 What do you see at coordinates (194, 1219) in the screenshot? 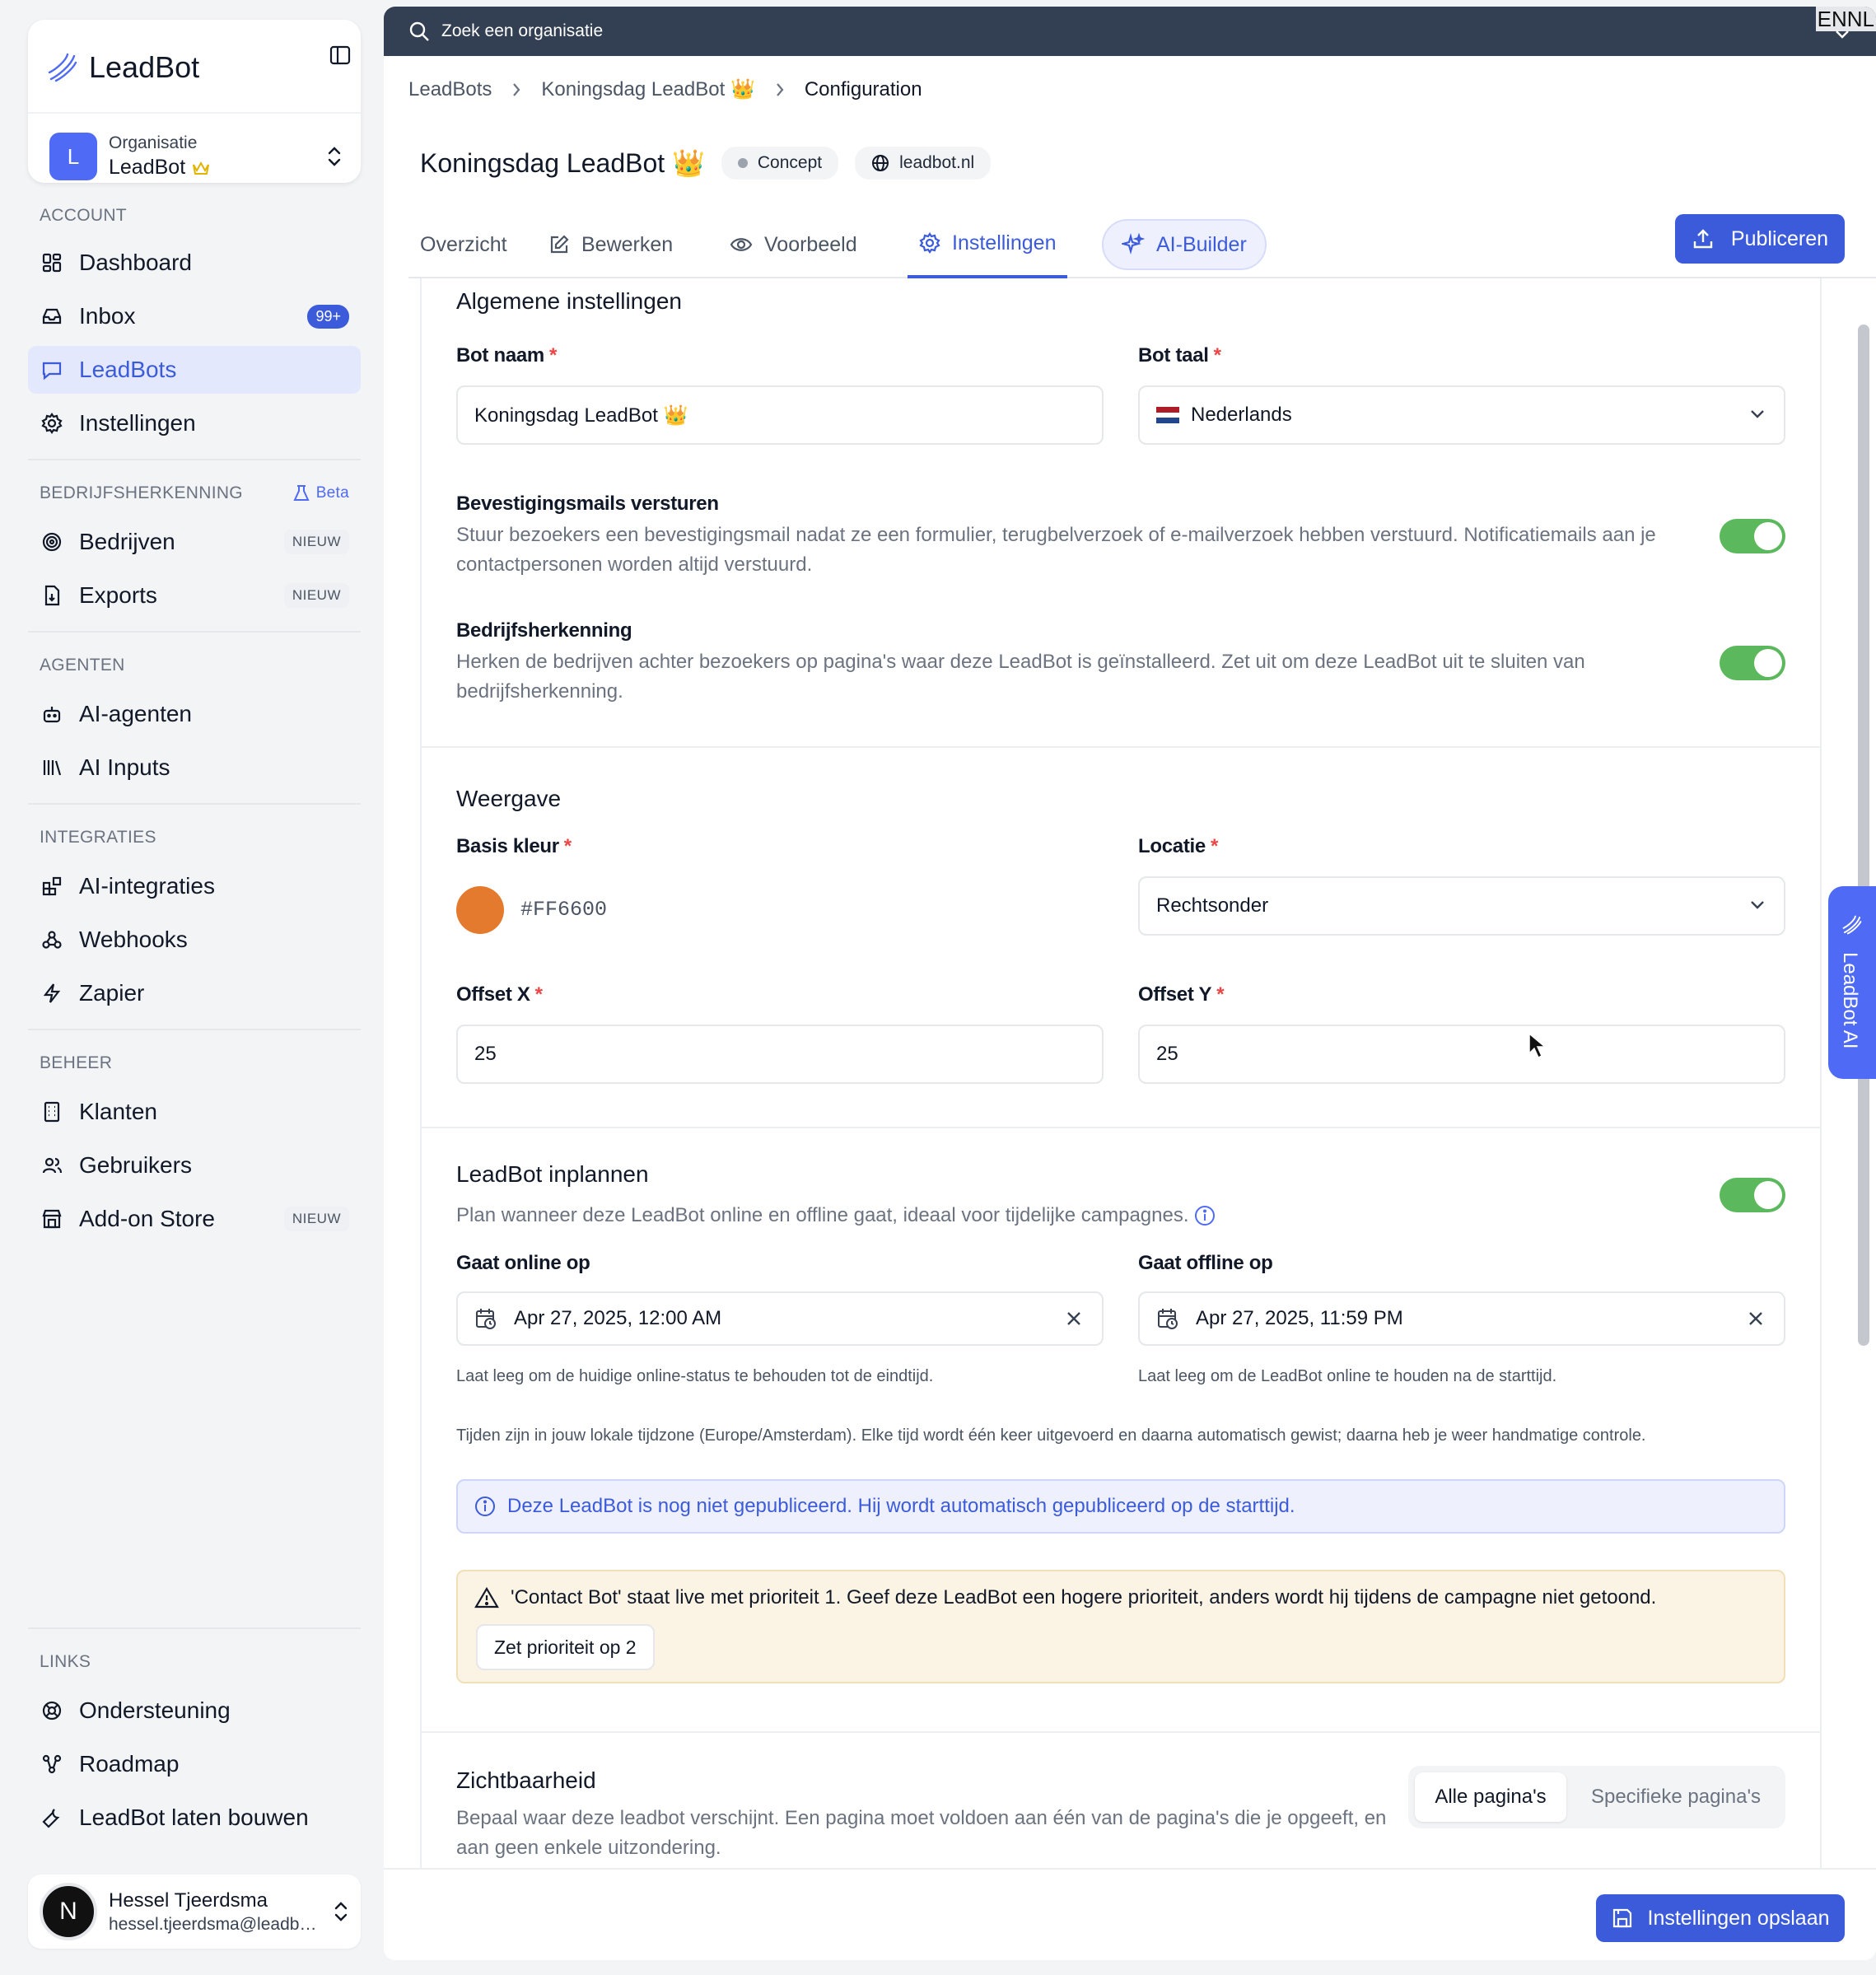
I see `sidebar-item-addon-store: Add-on Store NIEUW` at bounding box center [194, 1219].